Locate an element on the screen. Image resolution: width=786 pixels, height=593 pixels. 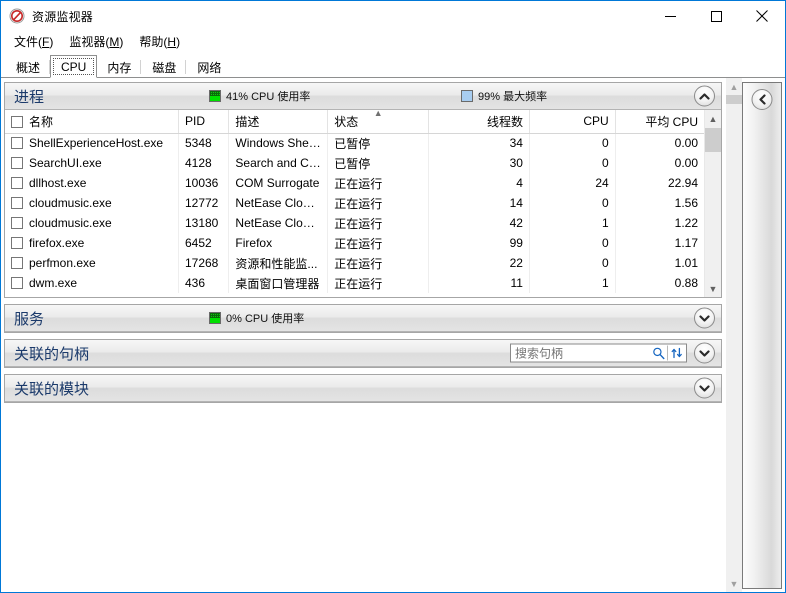
cell-name: dwm.exe is located at coordinates (92, 283).